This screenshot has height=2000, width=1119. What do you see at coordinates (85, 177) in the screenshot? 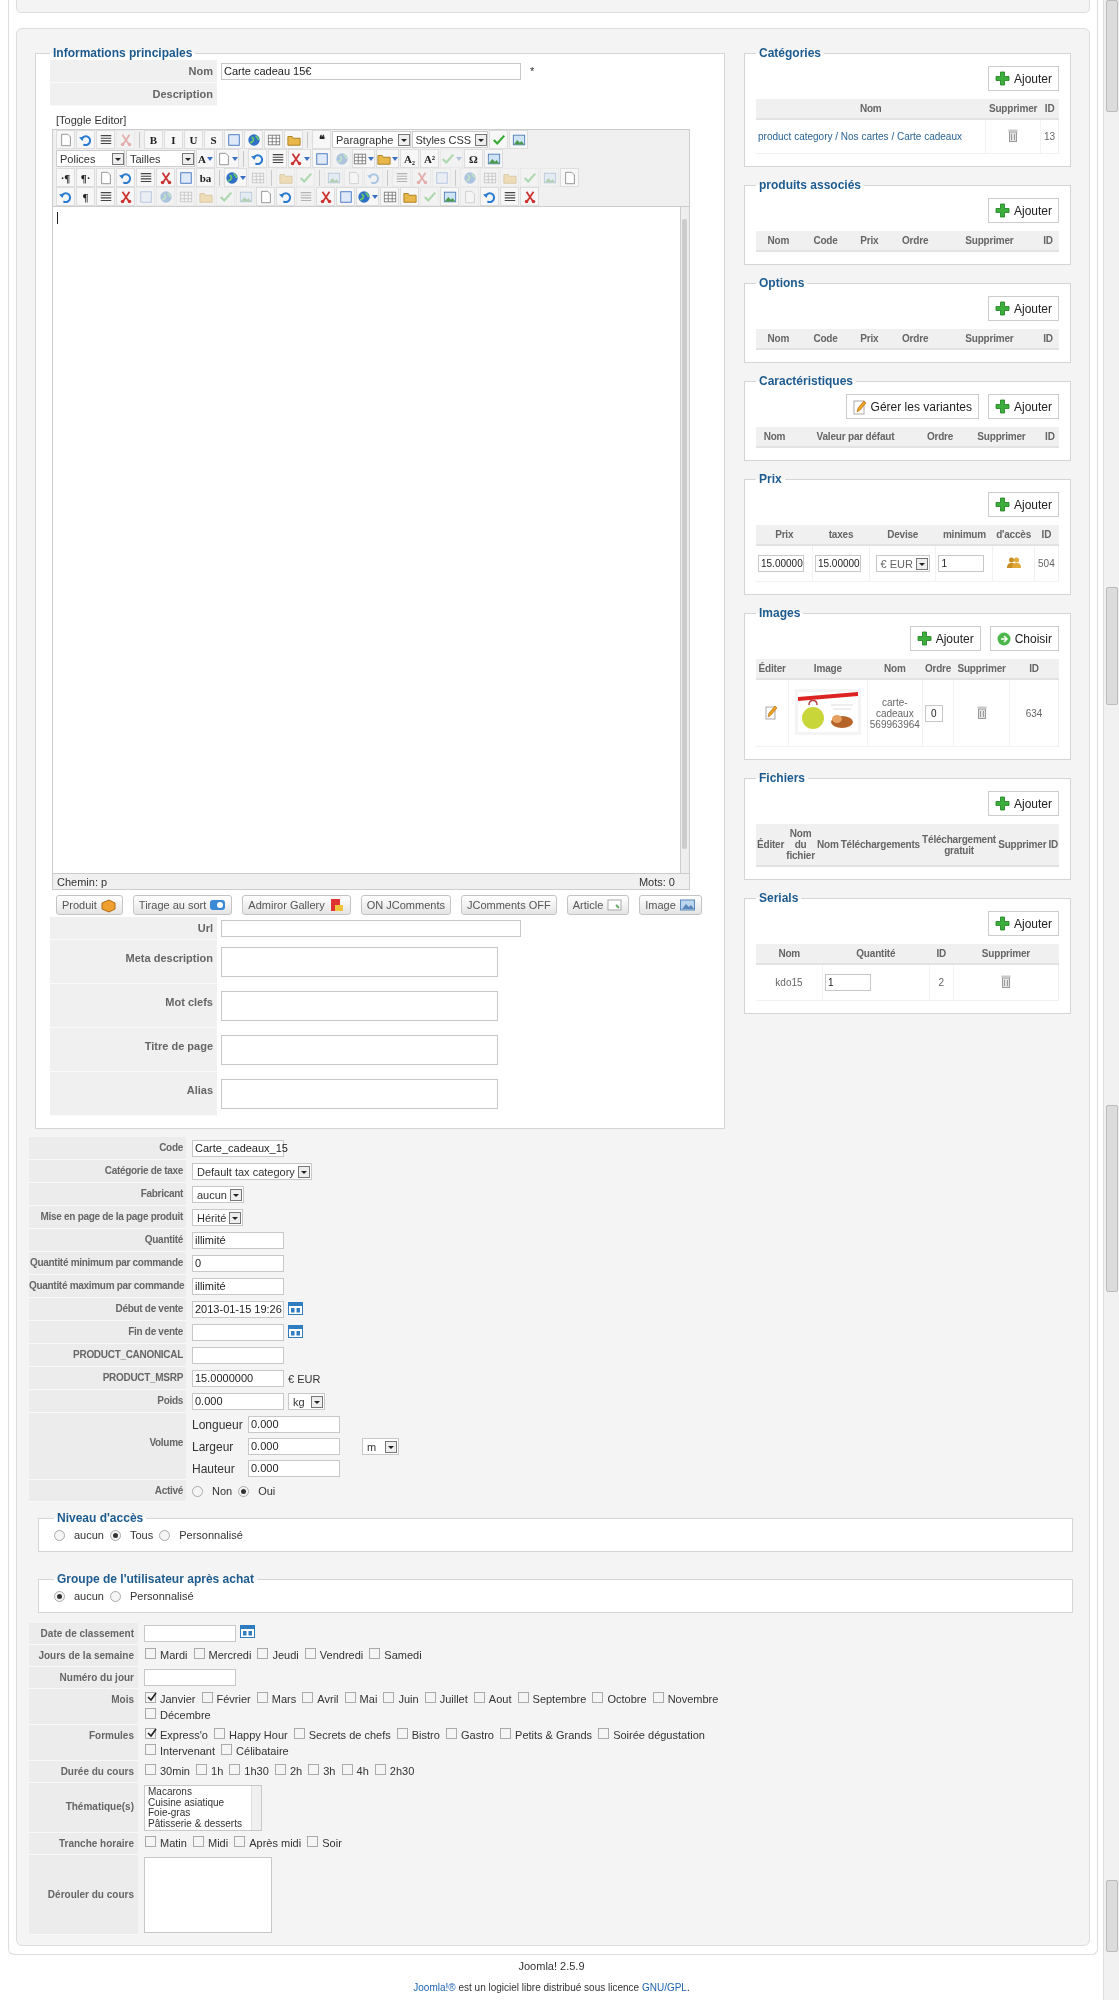
I see `toolbar-button: ¶·` at bounding box center [85, 177].